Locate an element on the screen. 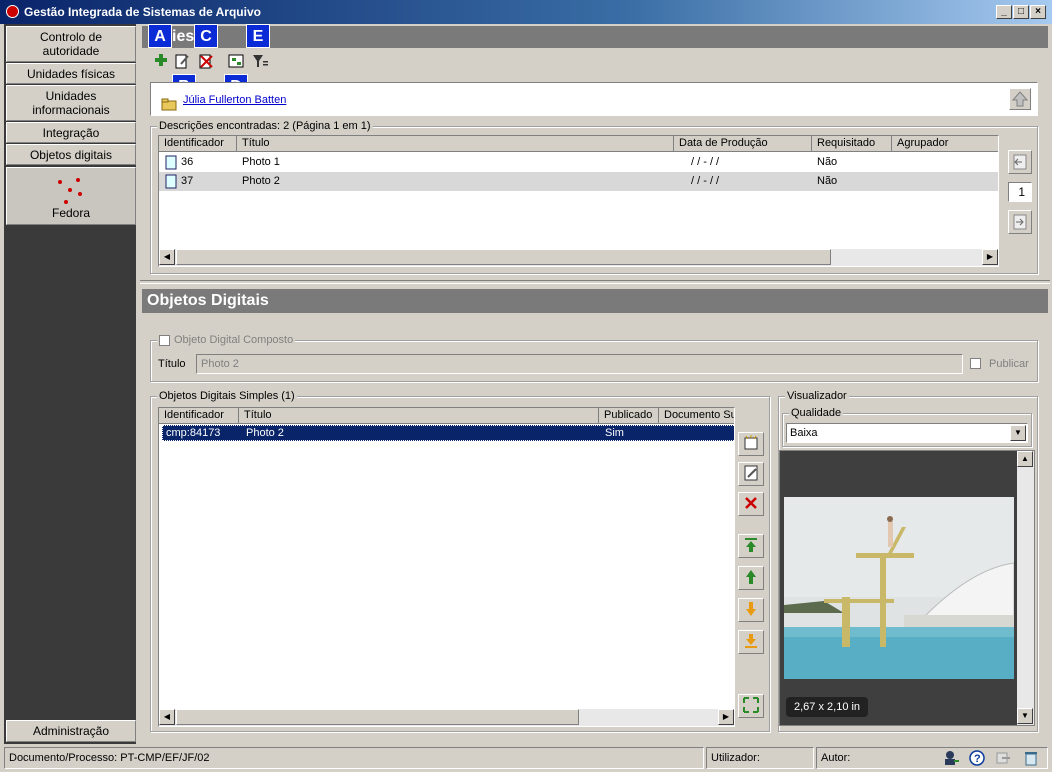 The height and width of the screenshot is (772, 1052). simple-objects-legend: Objetos Digitais Simples (1) is located at coordinates (227, 396).